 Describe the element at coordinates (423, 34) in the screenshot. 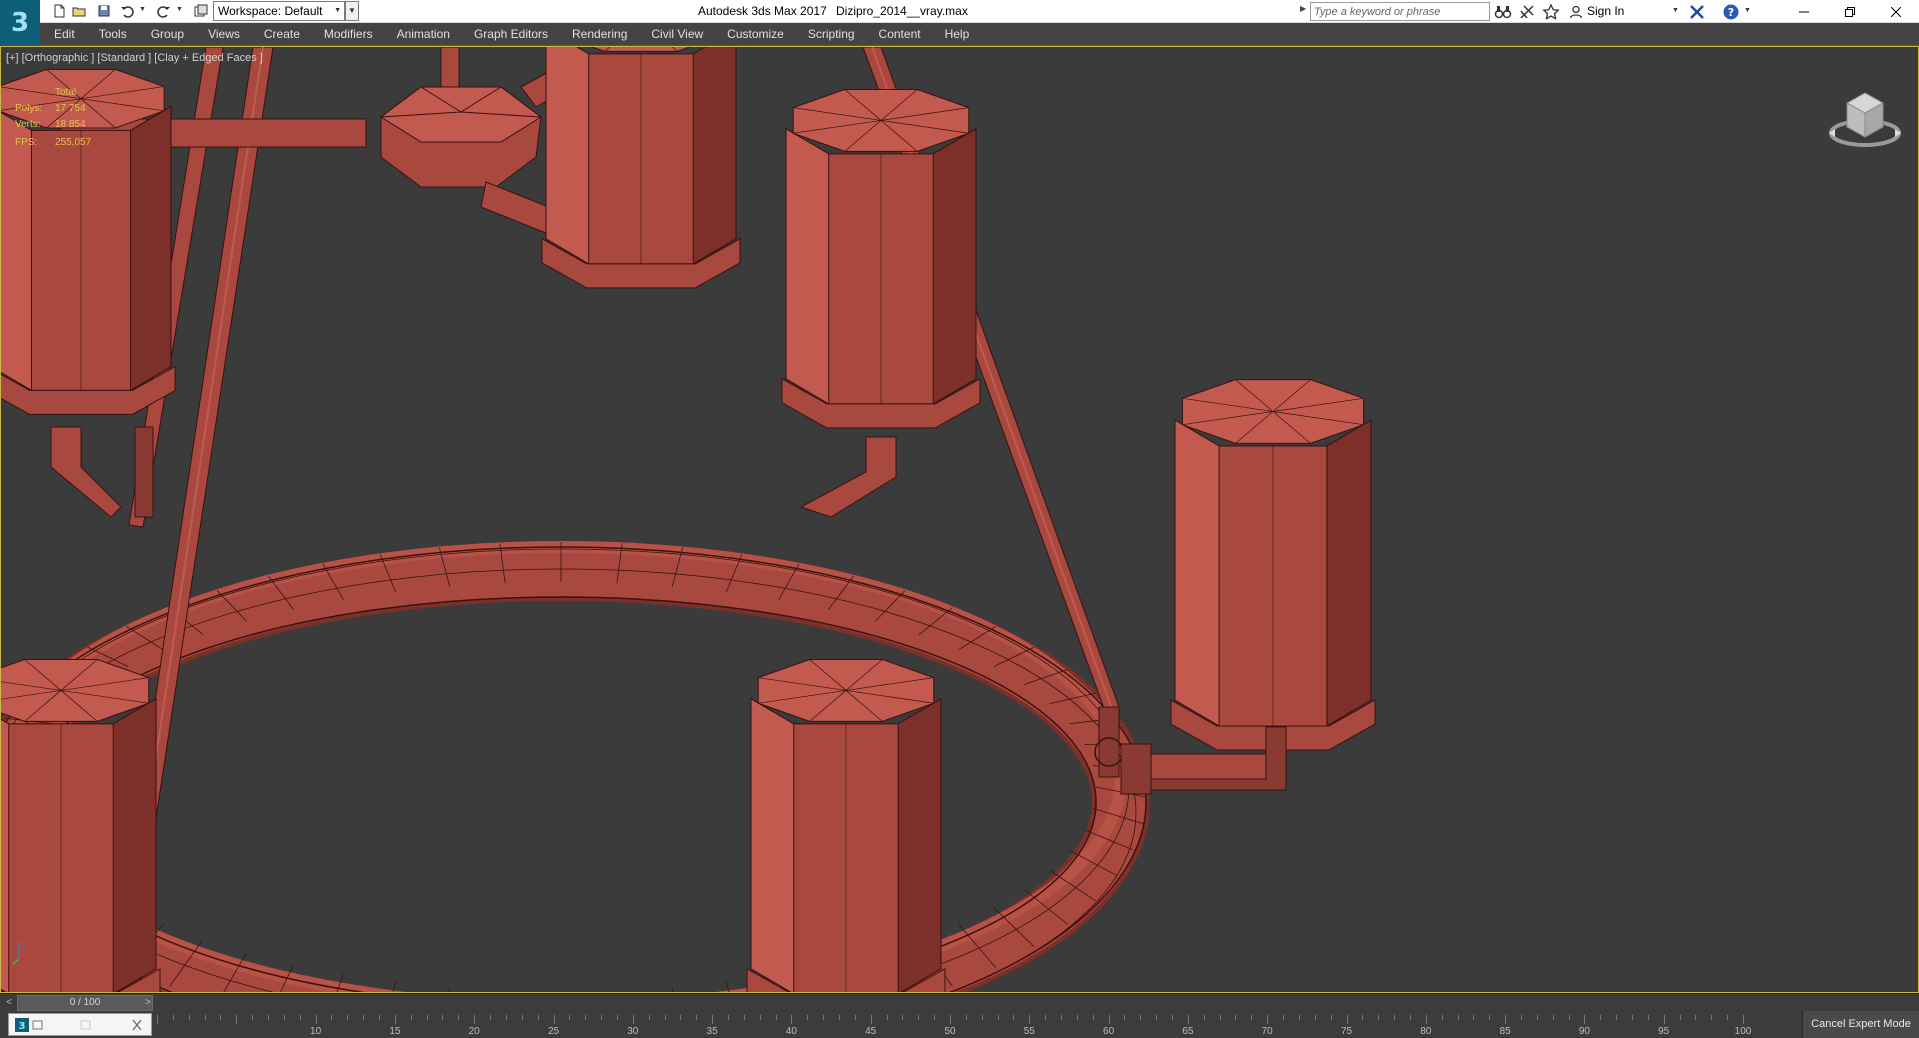

I see `menu-animation: Animation` at that location.